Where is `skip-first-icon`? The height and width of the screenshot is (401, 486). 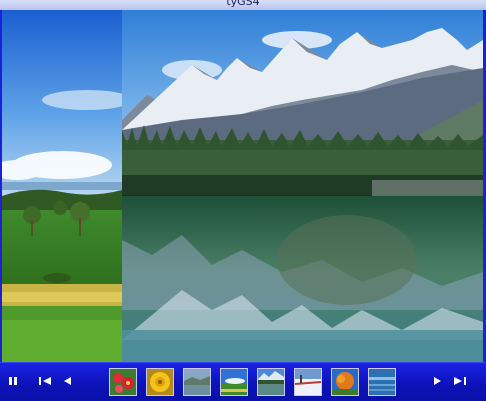
skip-first-icon is located at coordinates (45, 381).